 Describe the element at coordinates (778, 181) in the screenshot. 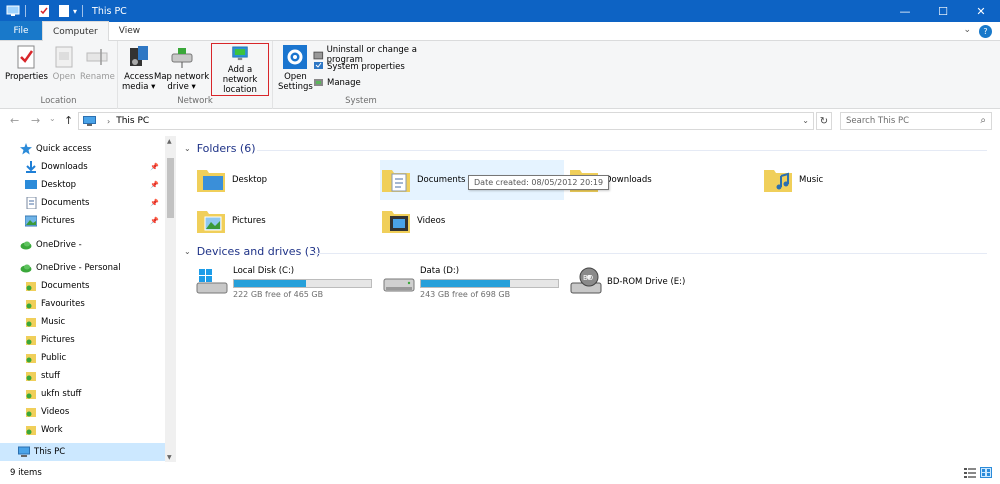

I see `music-folder-icon` at that location.